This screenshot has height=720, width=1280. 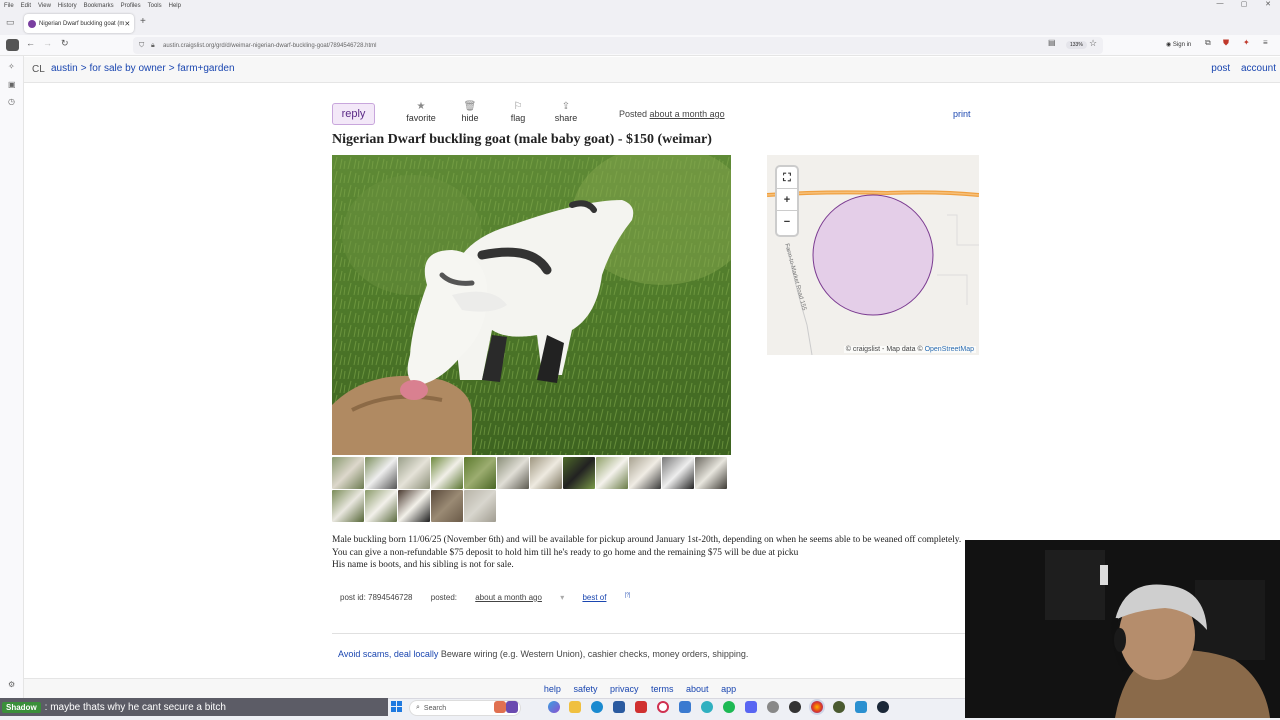 I want to click on main-listing-photo, so click(x=531, y=305).